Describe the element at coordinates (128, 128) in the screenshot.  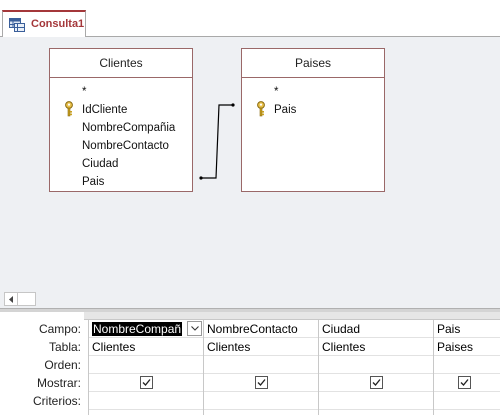
I see `field-item: NombreCompañia` at that location.